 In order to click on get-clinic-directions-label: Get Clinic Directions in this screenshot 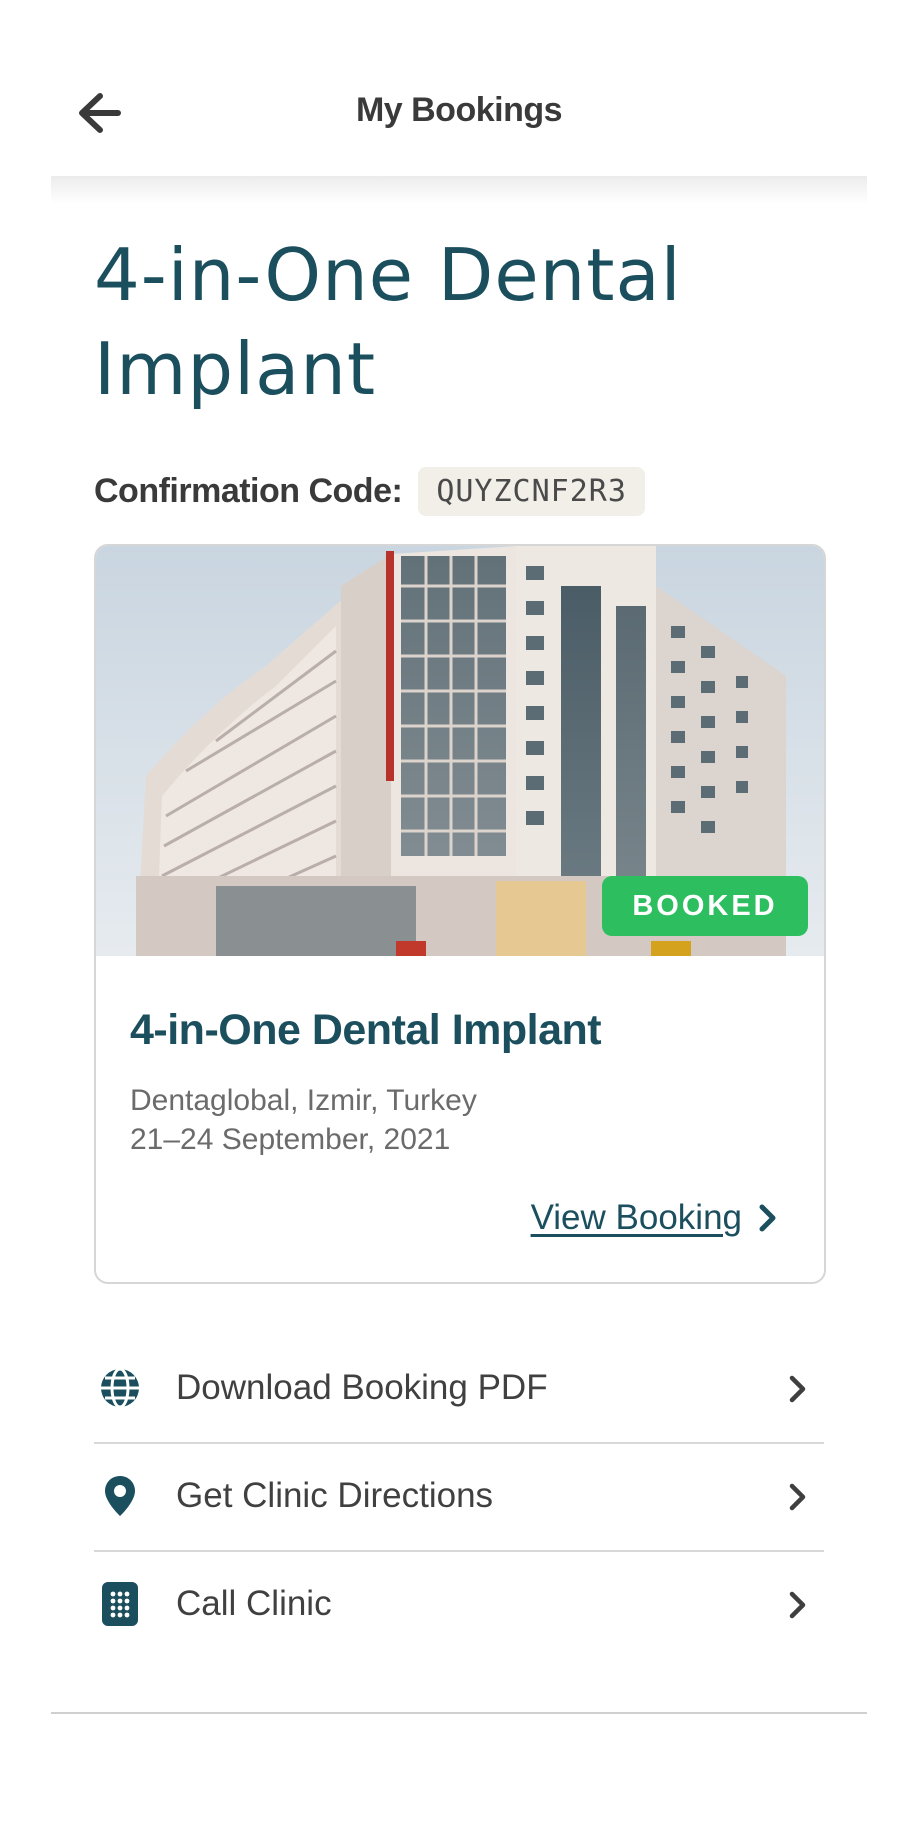, I will do `click(335, 1495)`.